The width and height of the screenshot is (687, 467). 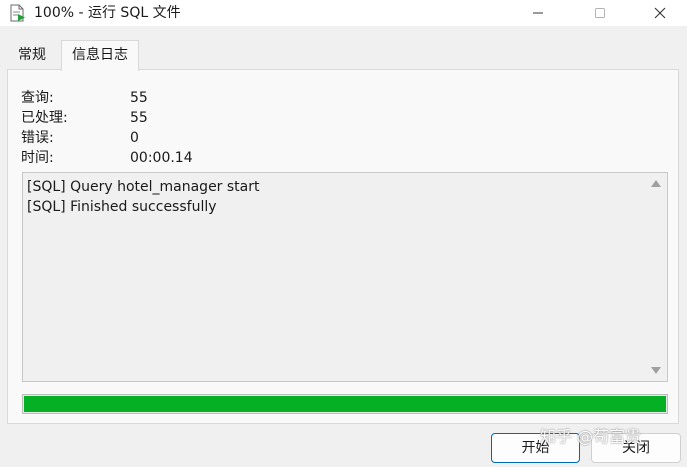 I want to click on maximize-button, so click(x=600, y=13).